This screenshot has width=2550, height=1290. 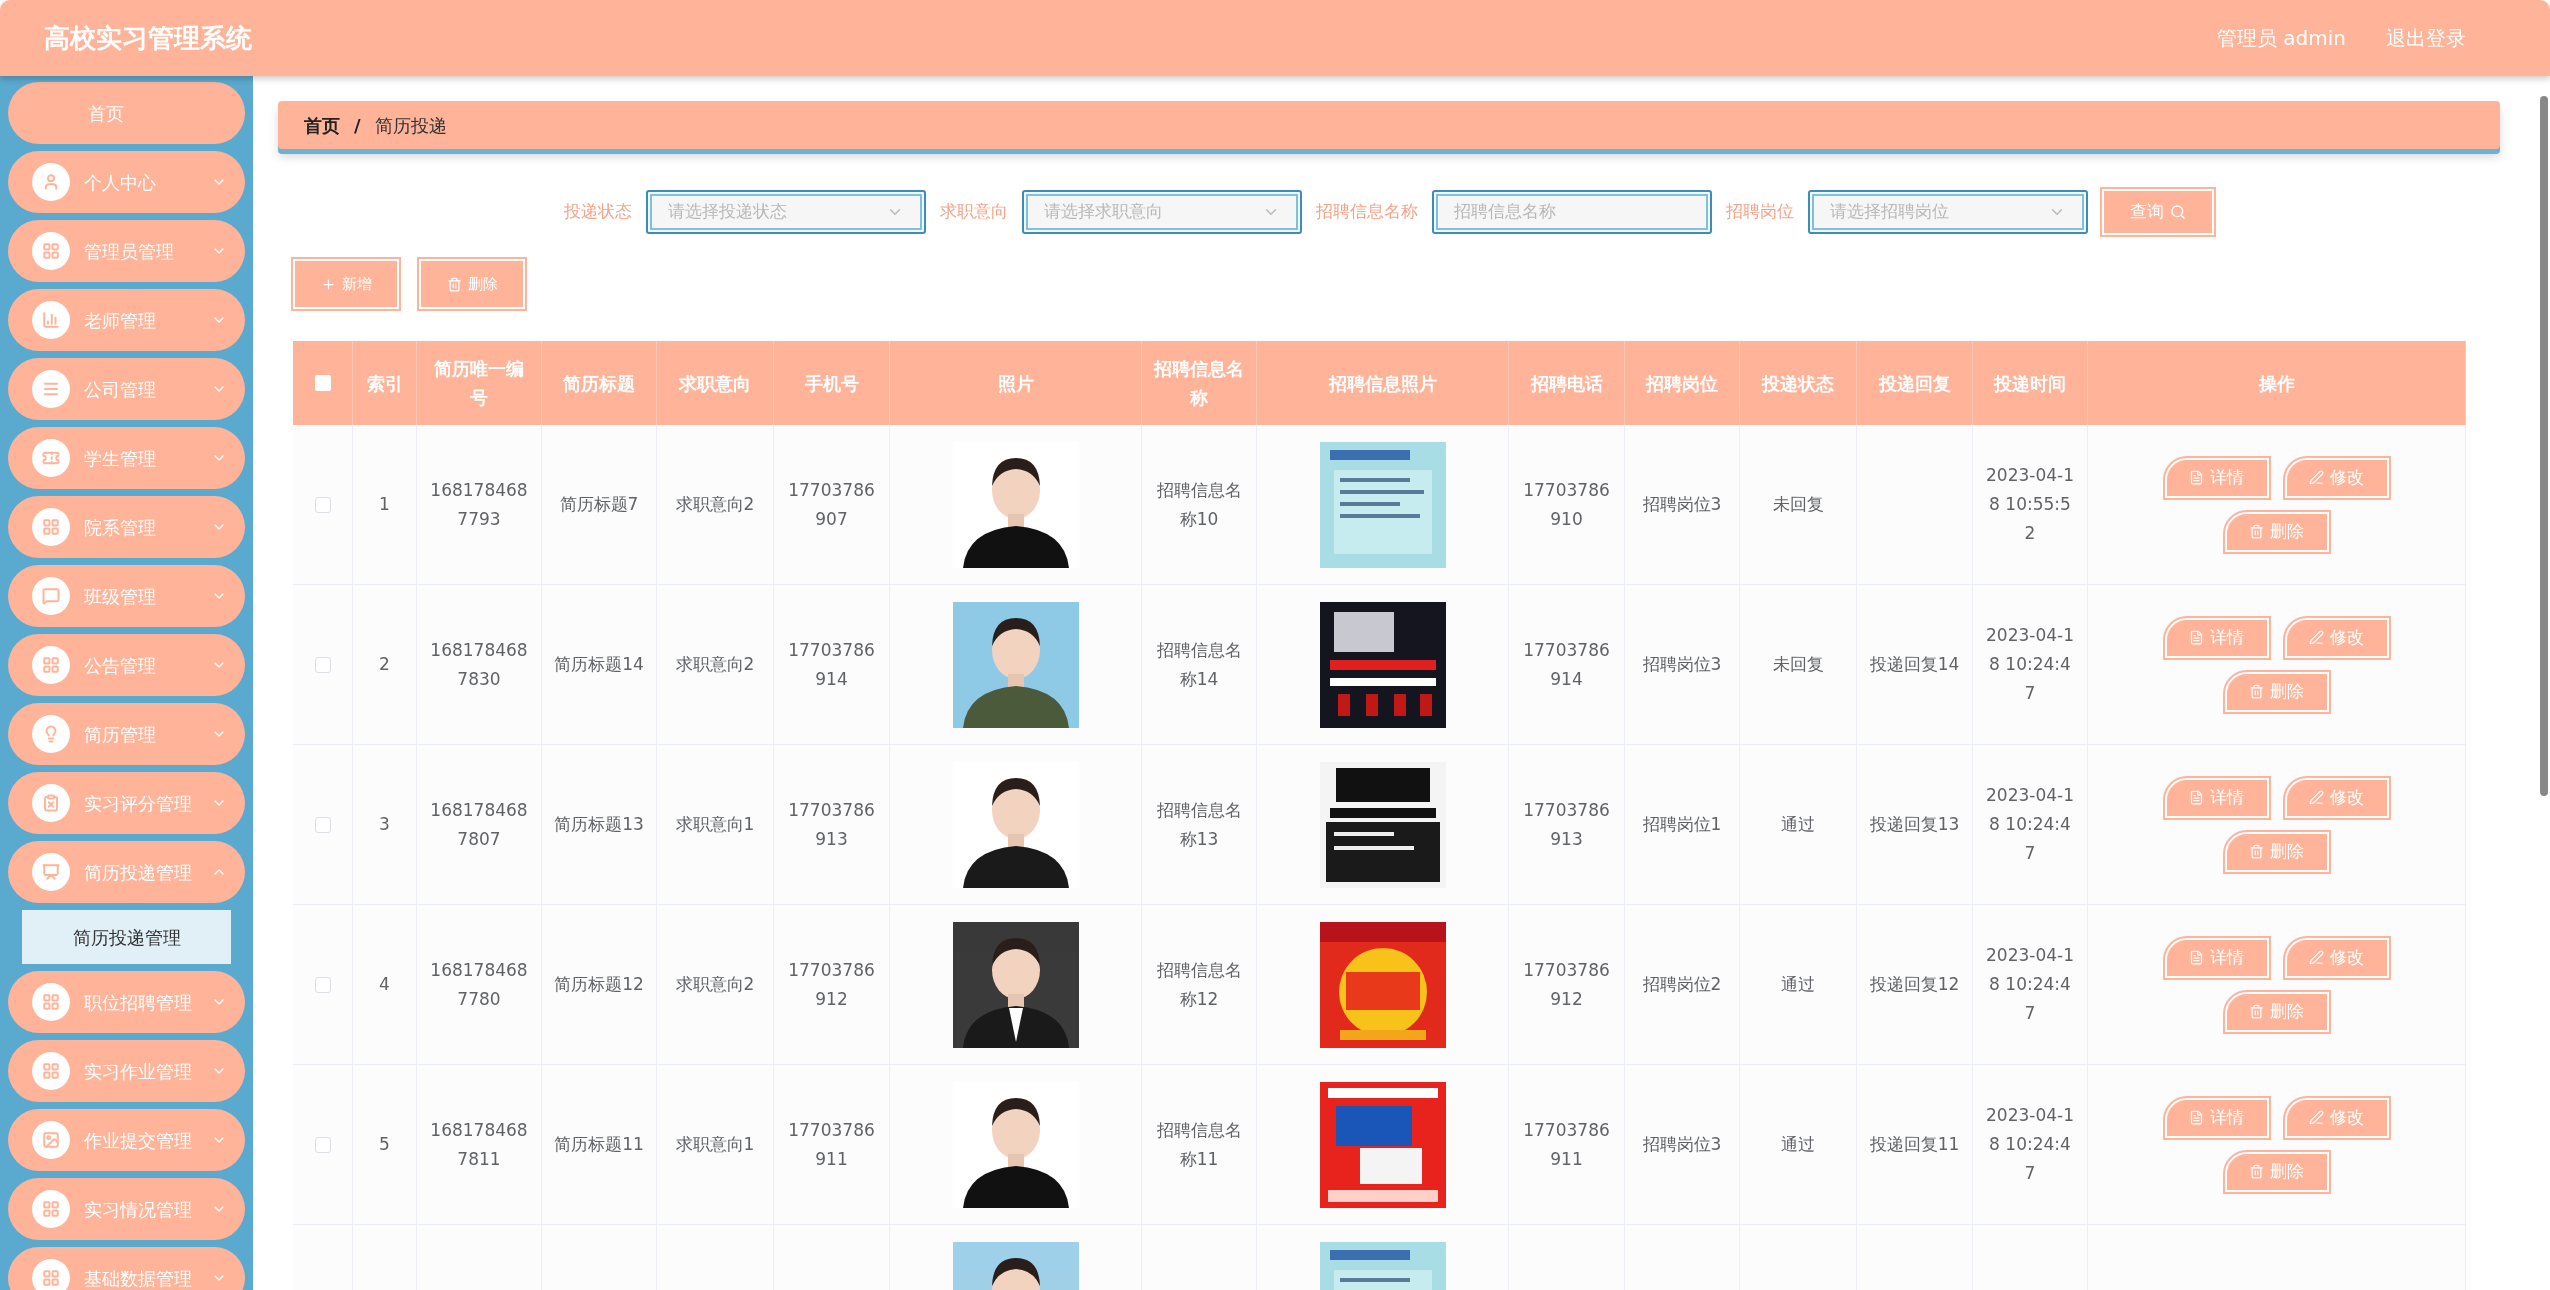 What do you see at coordinates (1682, 383) in the screenshot?
I see `column-header: 招聘岗位` at bounding box center [1682, 383].